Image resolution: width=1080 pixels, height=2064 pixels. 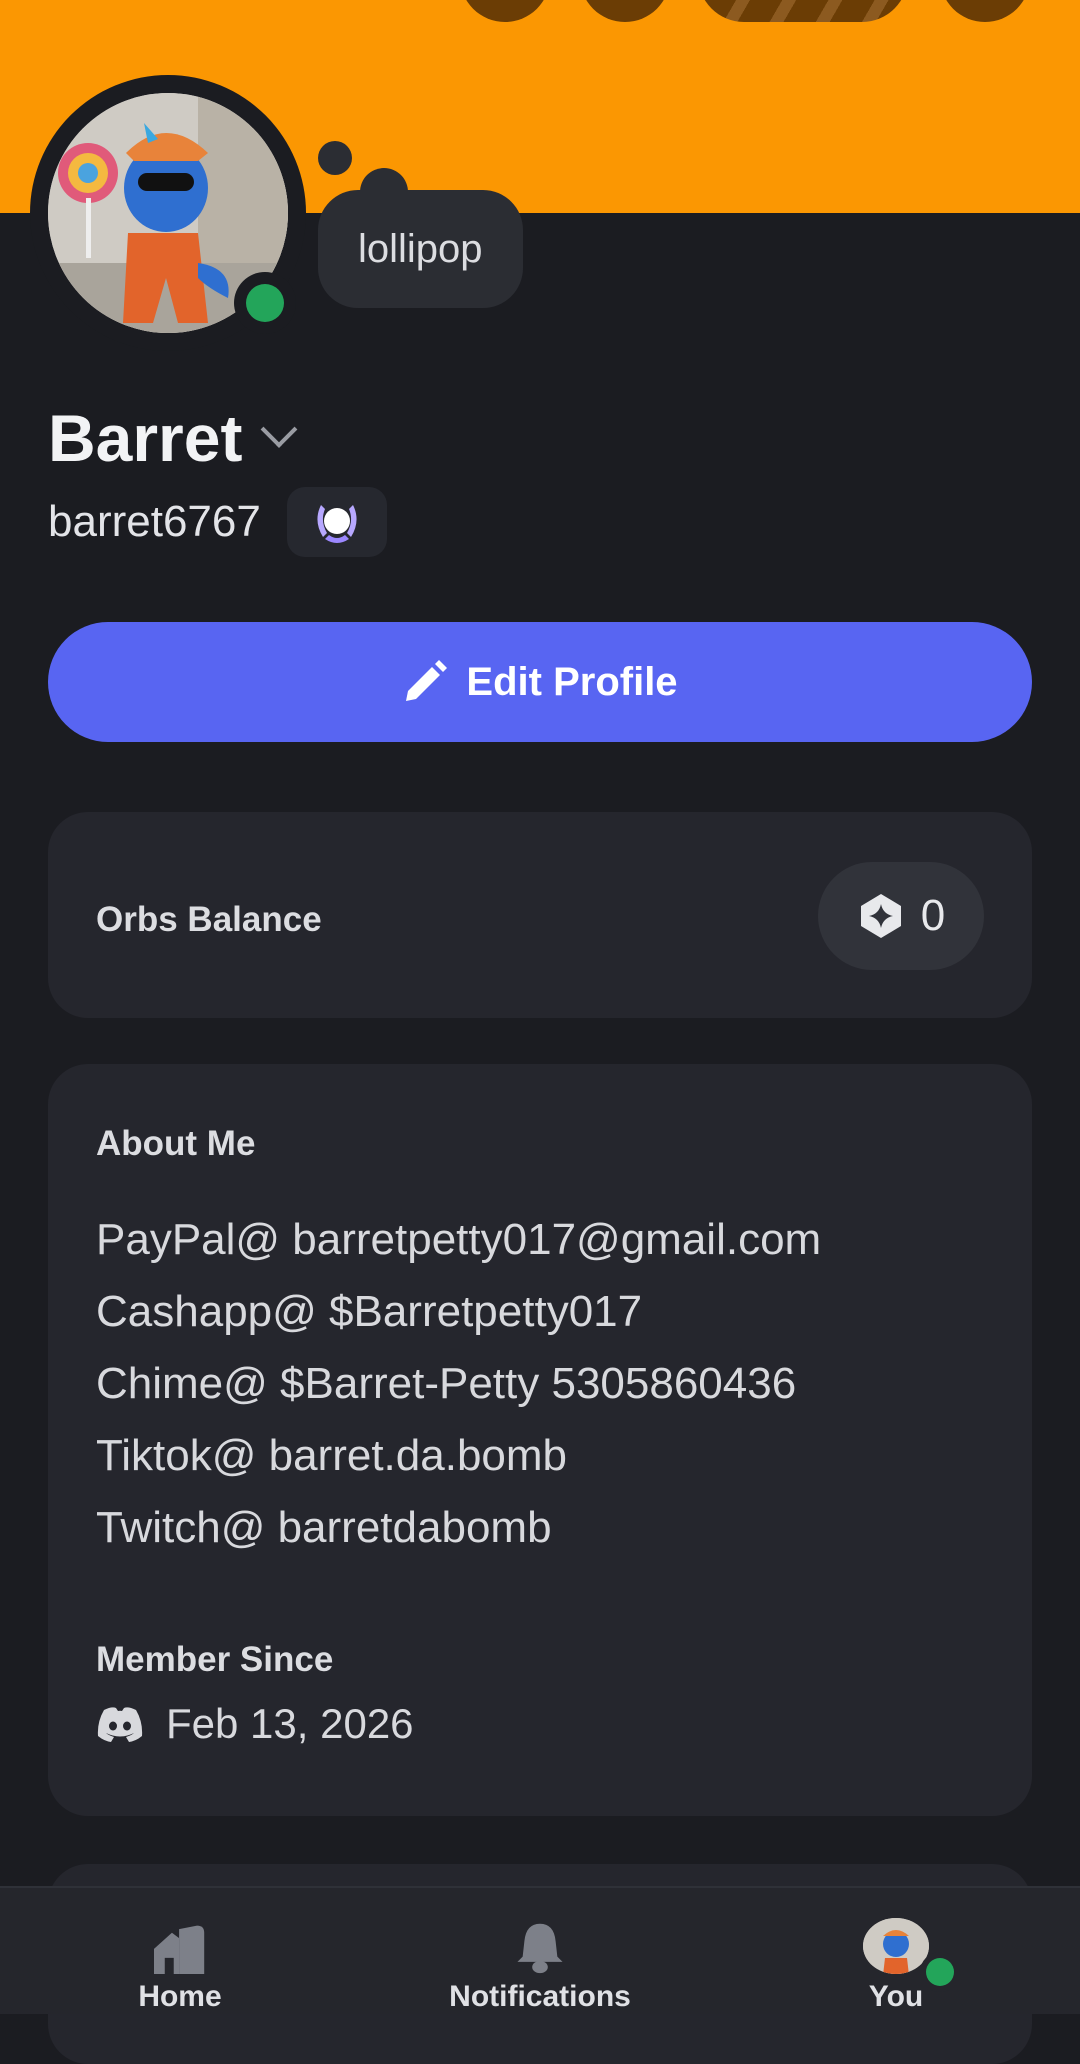 What do you see at coordinates (324, 1527) in the screenshot?
I see `about-line: Twitch@ barretdabomb` at bounding box center [324, 1527].